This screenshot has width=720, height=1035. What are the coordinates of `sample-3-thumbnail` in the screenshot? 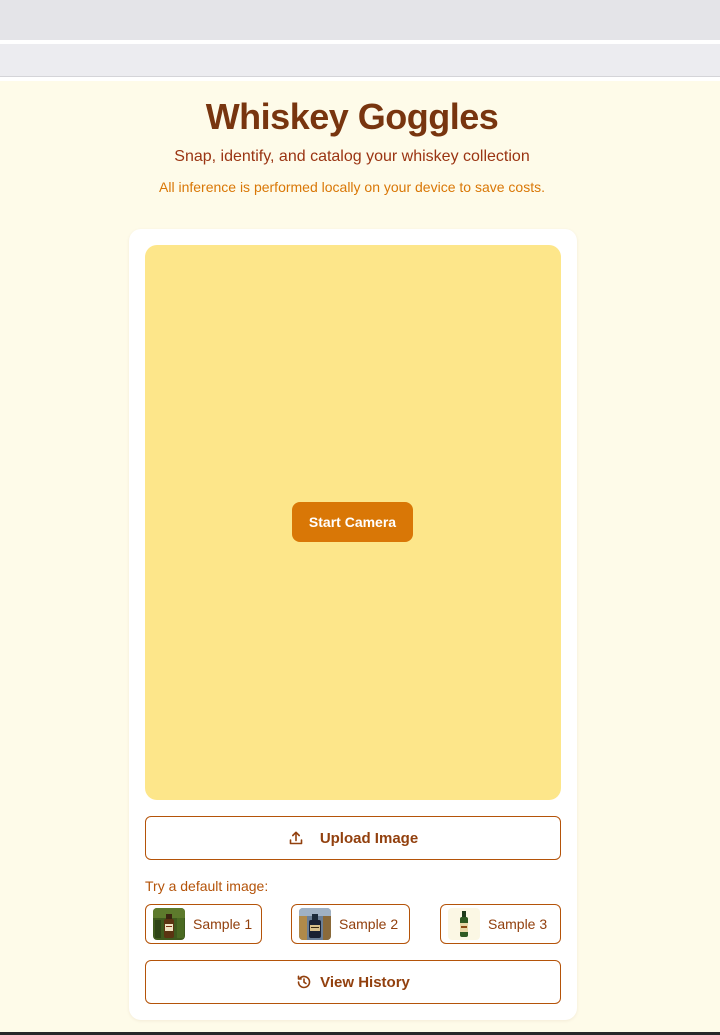 It's located at (464, 924).